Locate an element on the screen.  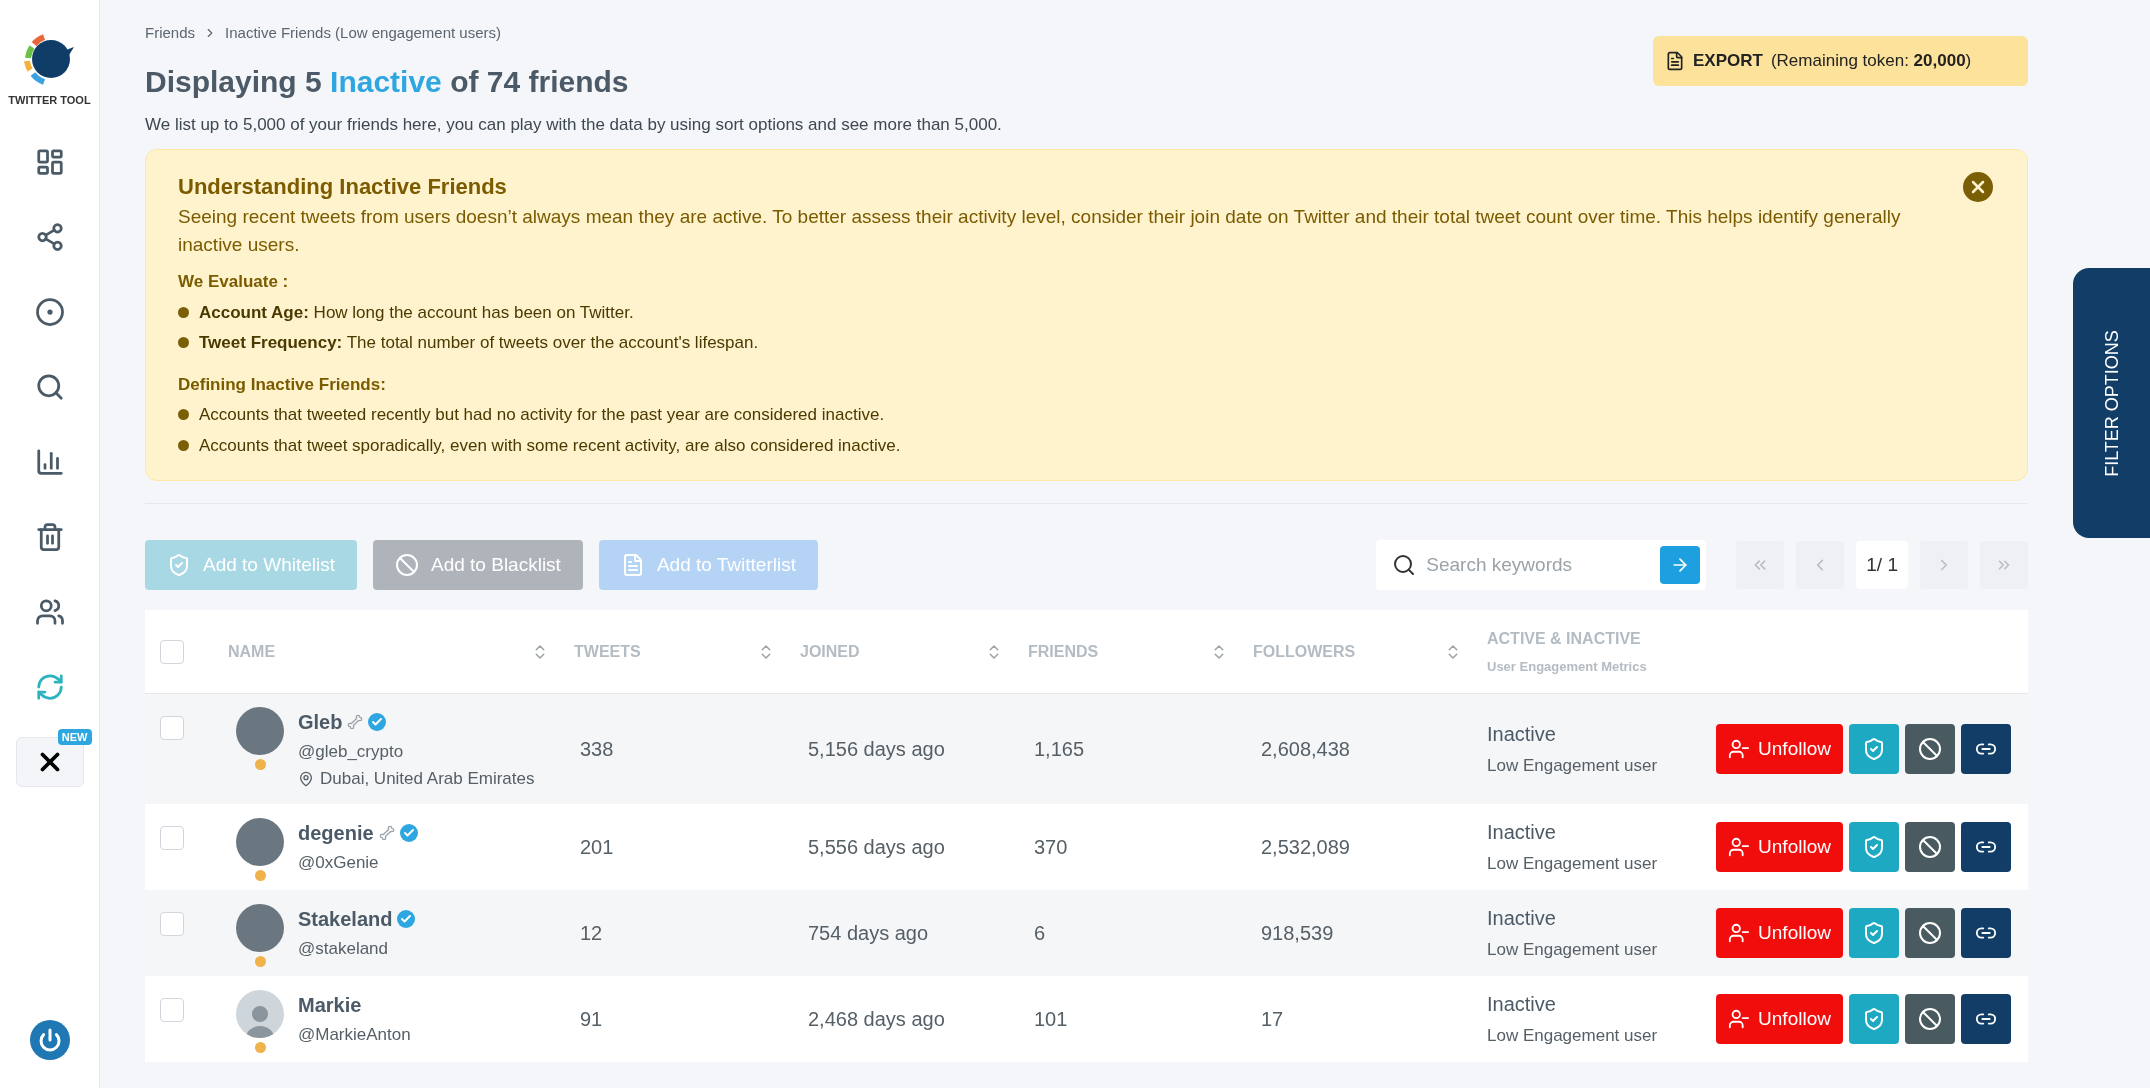
power-icon is located at coordinates (49, 1040).